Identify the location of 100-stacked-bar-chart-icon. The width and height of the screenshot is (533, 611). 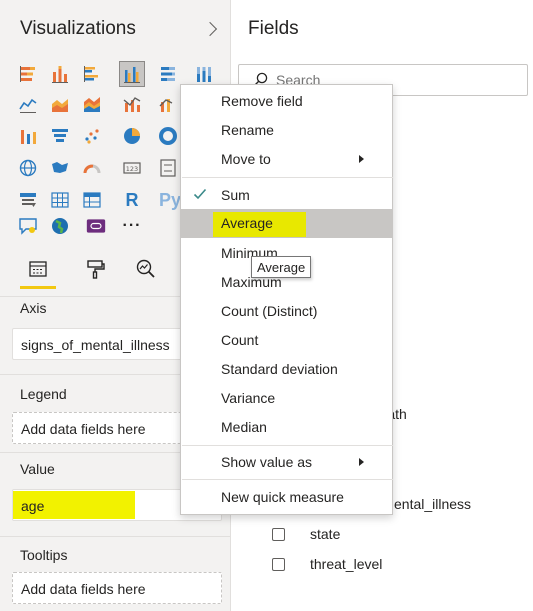
(168, 74).